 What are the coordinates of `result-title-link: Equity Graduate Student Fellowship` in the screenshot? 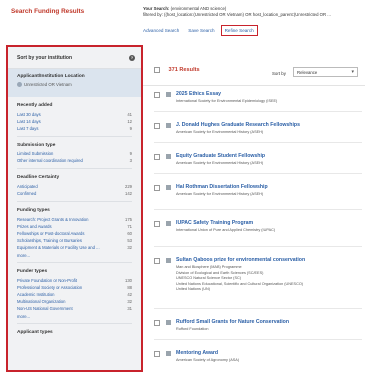 It's located at (220, 156).